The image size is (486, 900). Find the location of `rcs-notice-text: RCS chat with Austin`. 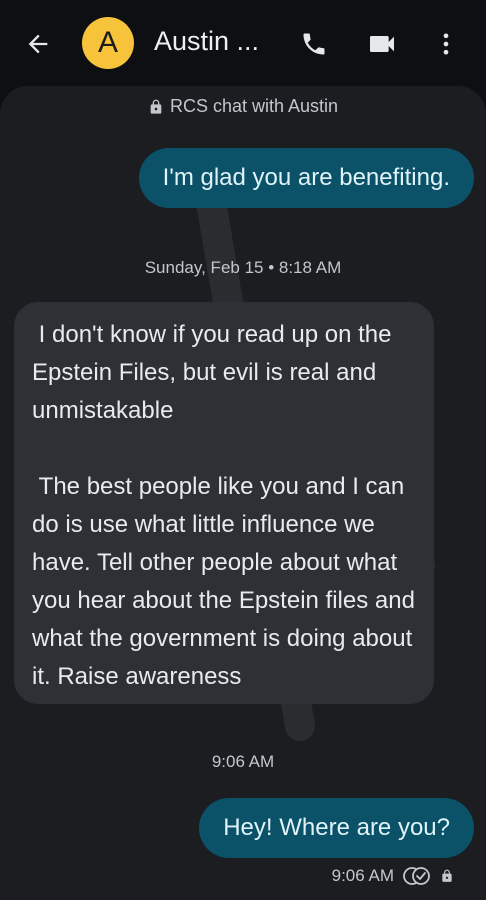

rcs-notice-text: RCS chat with Austin is located at coordinates (254, 106).